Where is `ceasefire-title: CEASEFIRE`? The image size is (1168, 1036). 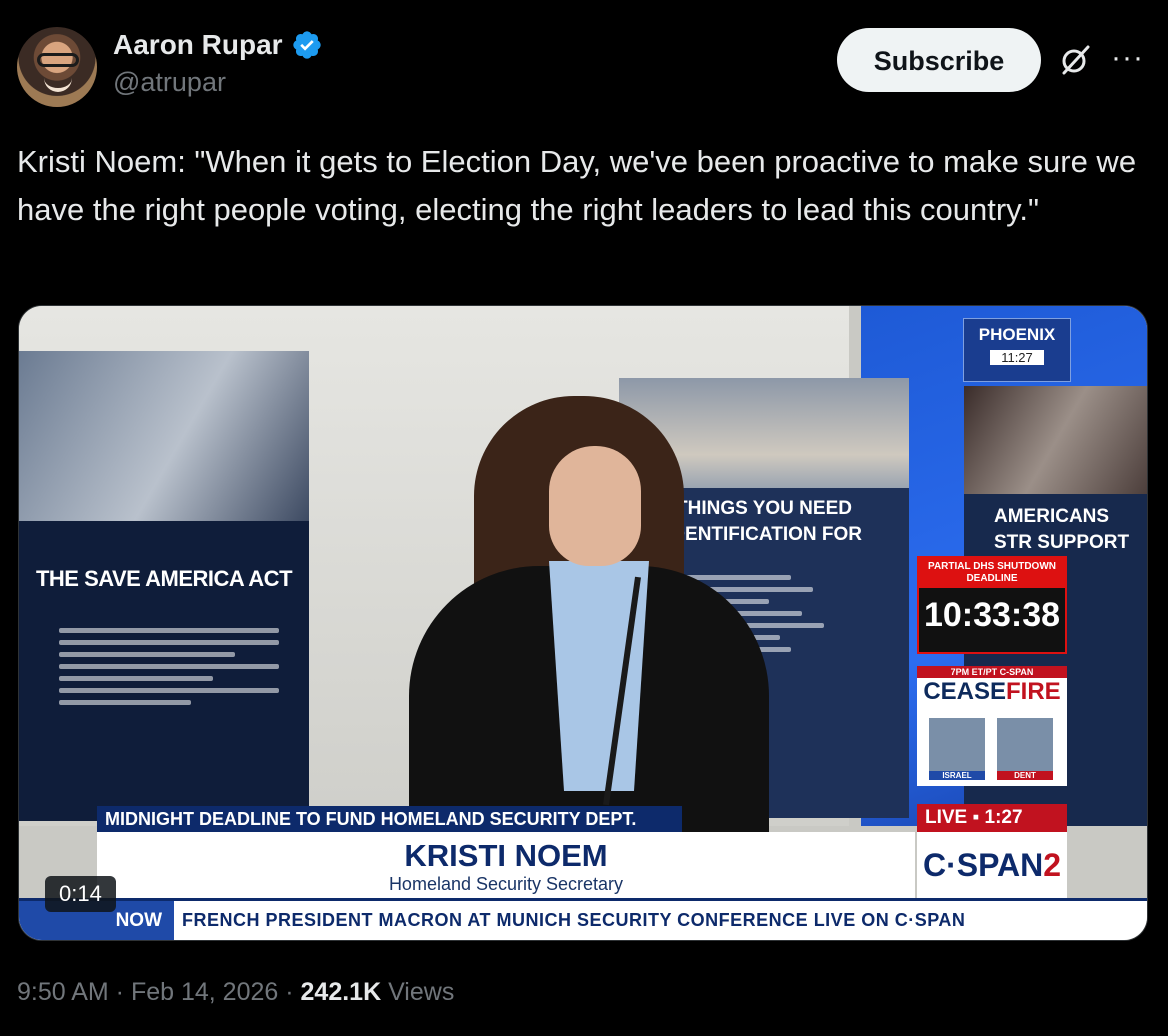 ceasefire-title: CEASEFIRE is located at coordinates (992, 692).